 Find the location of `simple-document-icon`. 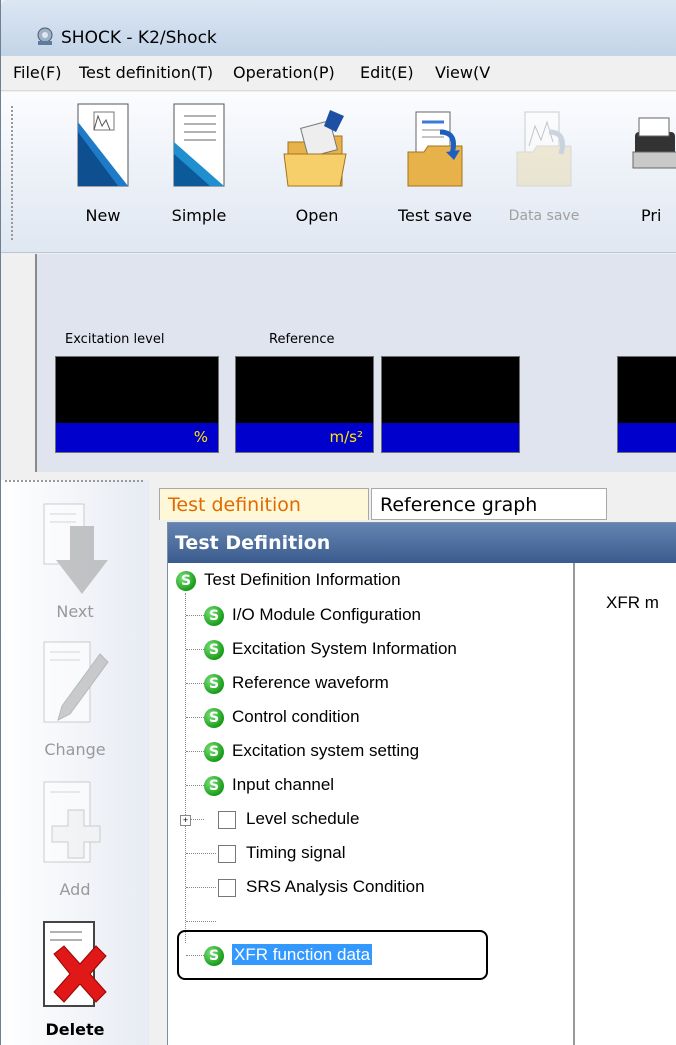

simple-document-icon is located at coordinates (199, 145).